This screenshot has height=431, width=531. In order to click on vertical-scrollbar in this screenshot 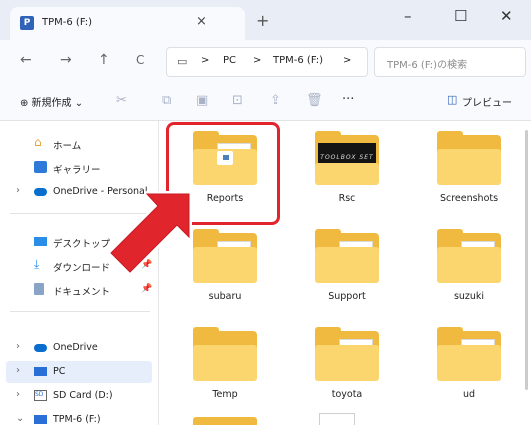, I will do `click(526, 260)`.